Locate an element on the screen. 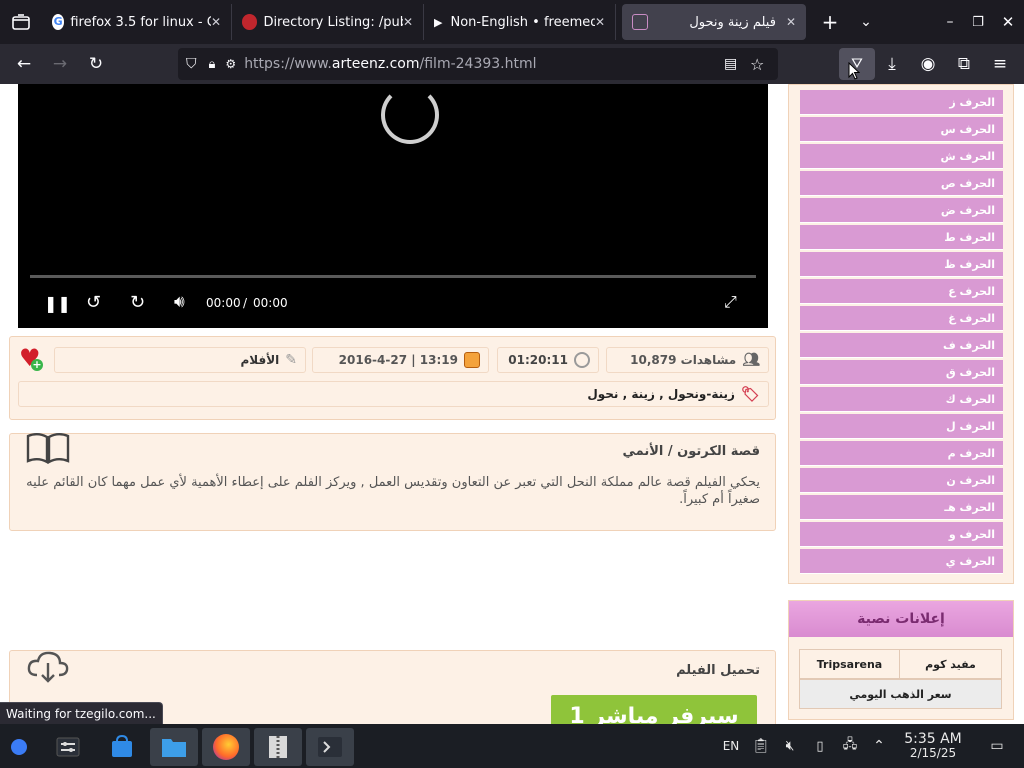 This screenshot has height=768, width=1024. tab-freemedia: ▶ Non-English • freemedia ✕ is located at coordinates (520, 22).